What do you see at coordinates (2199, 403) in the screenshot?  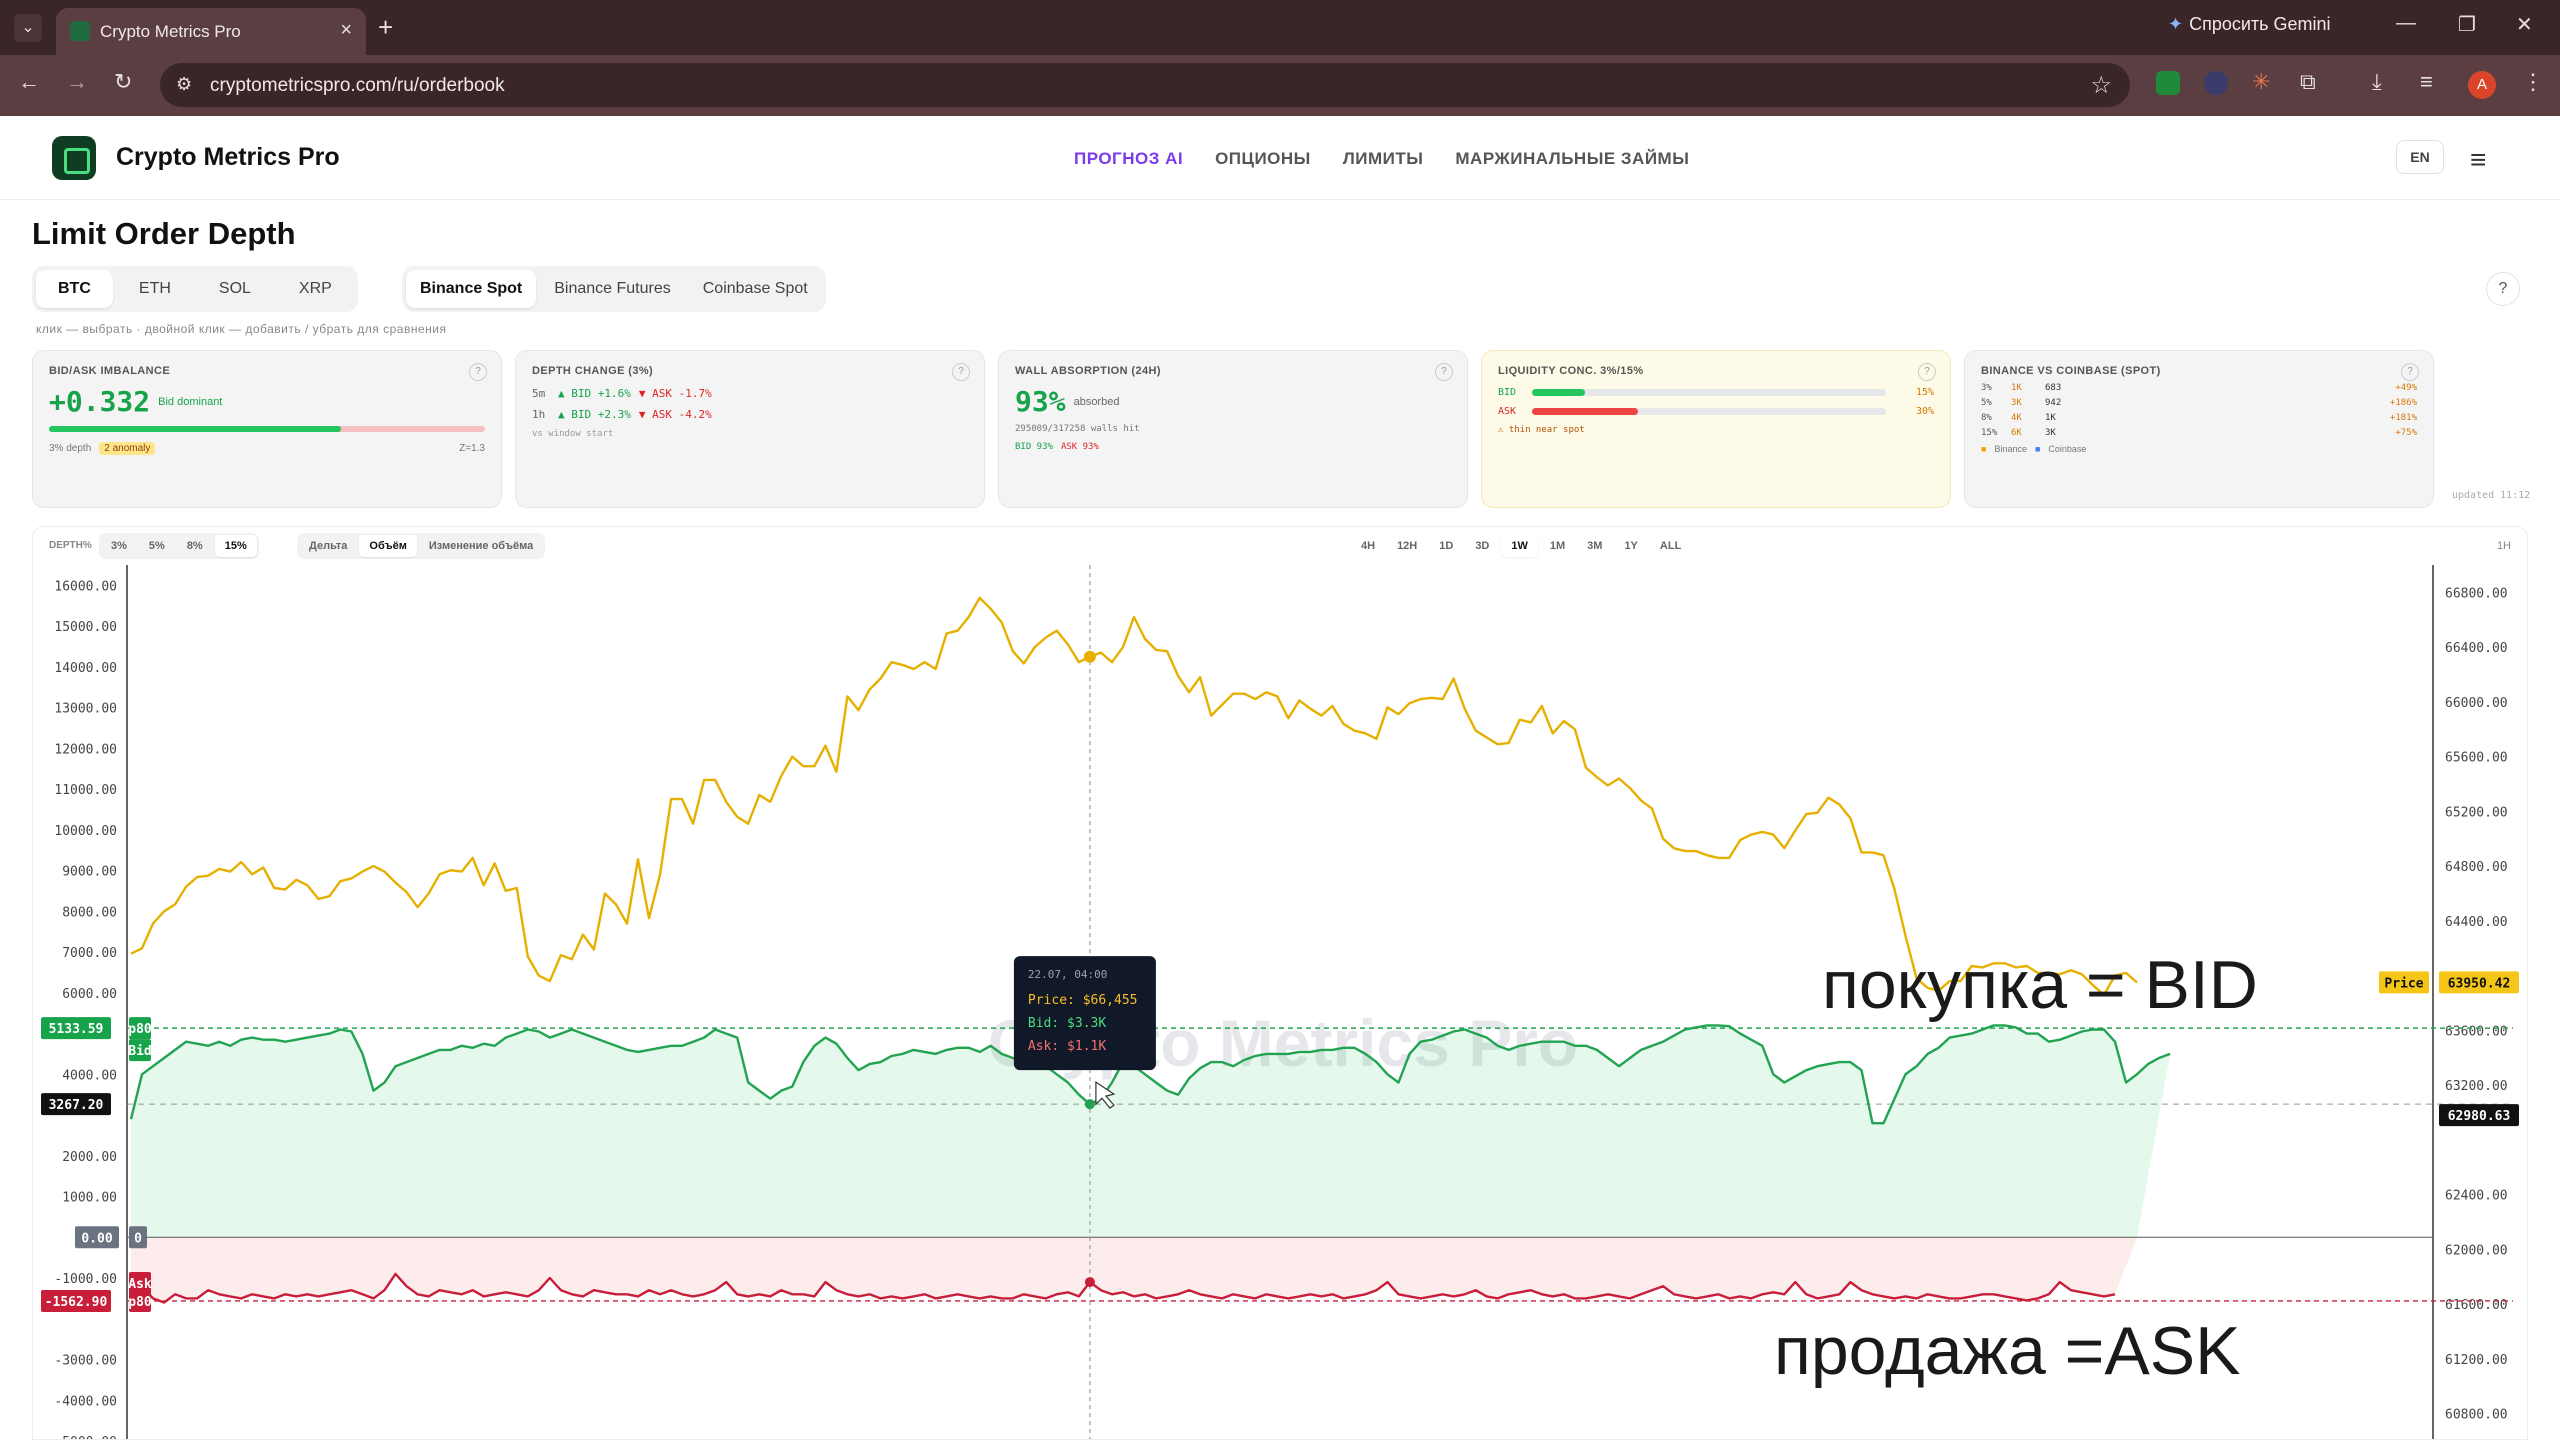 I see `bvc-row: 5% 3K 942 +186%` at bounding box center [2199, 403].